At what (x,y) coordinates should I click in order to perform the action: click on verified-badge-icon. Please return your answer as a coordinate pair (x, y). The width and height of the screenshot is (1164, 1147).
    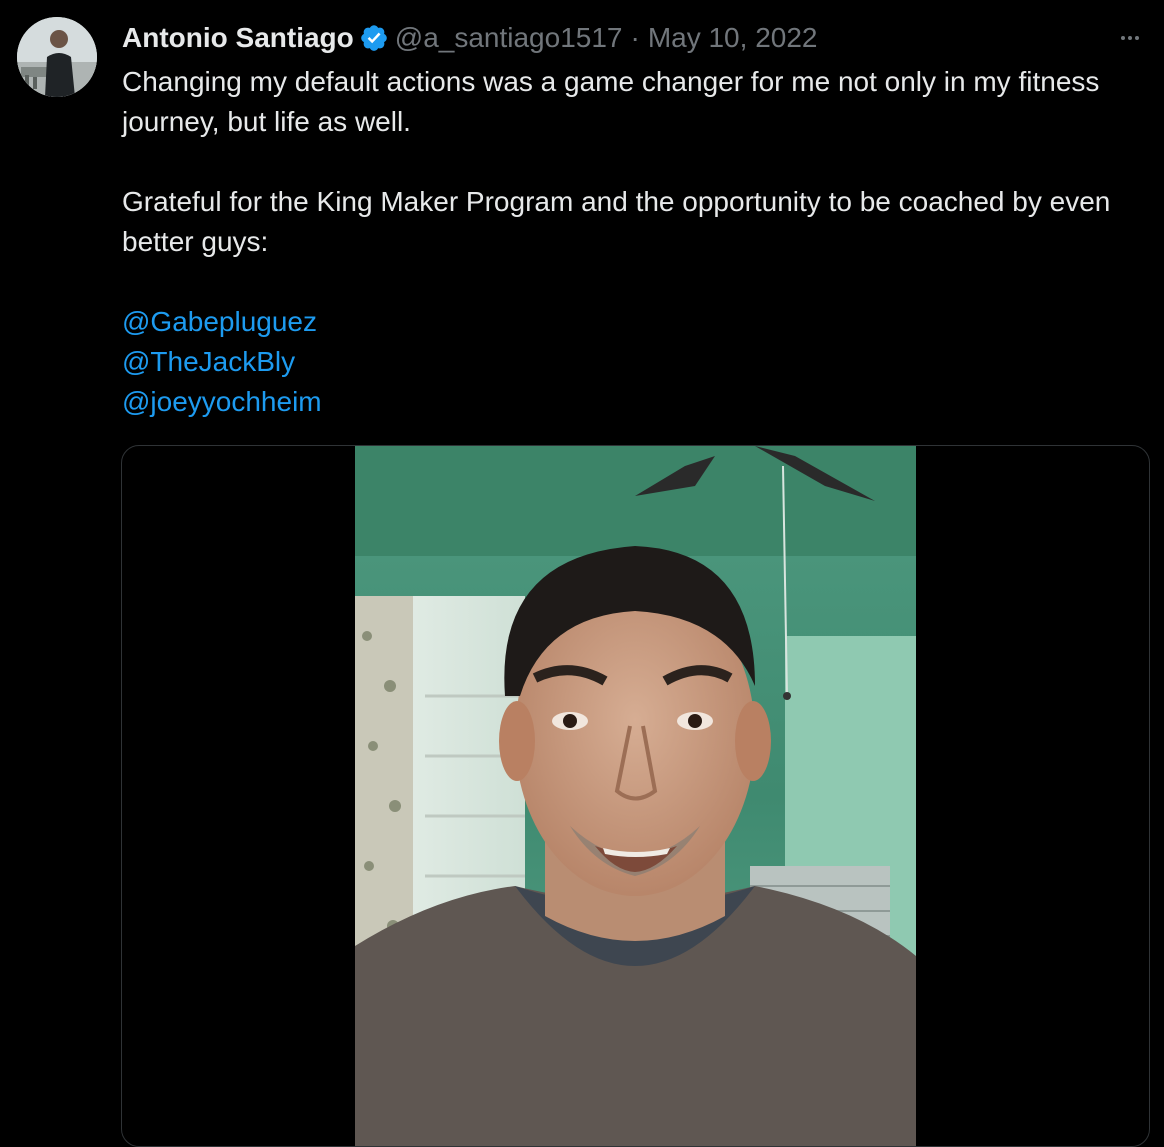
    Looking at the image, I should click on (374, 38).